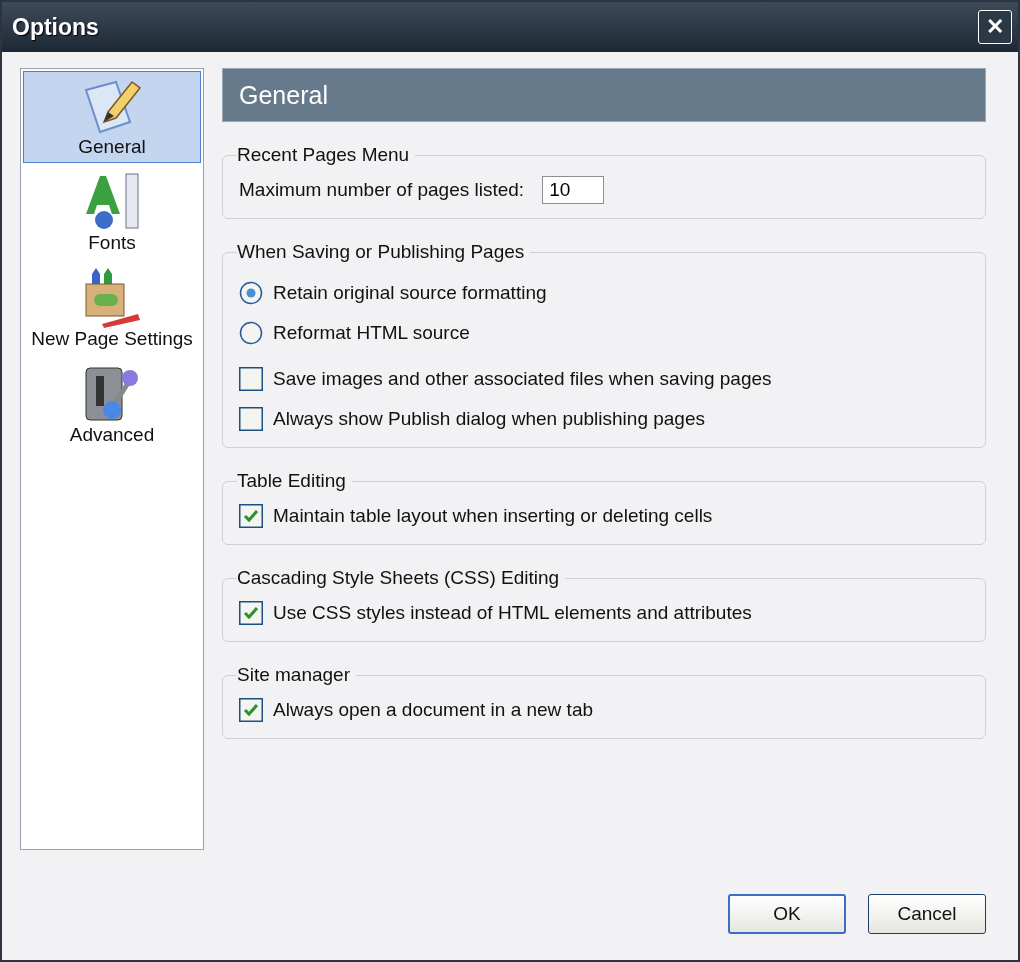 Image resolution: width=1020 pixels, height=962 pixels. Describe the element at coordinates (112, 147) in the screenshot. I see `sidebar-label: General` at that location.